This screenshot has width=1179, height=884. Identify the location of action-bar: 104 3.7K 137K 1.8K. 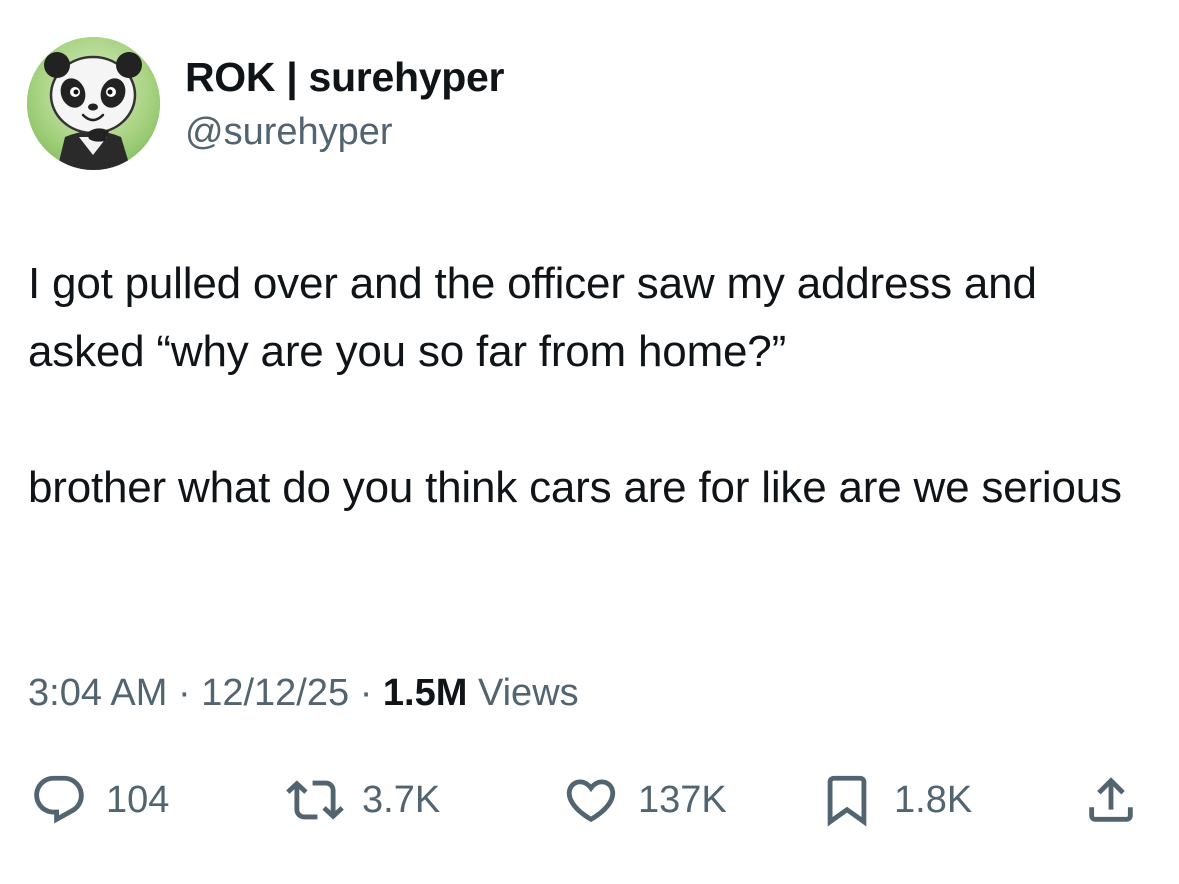
(589, 800).